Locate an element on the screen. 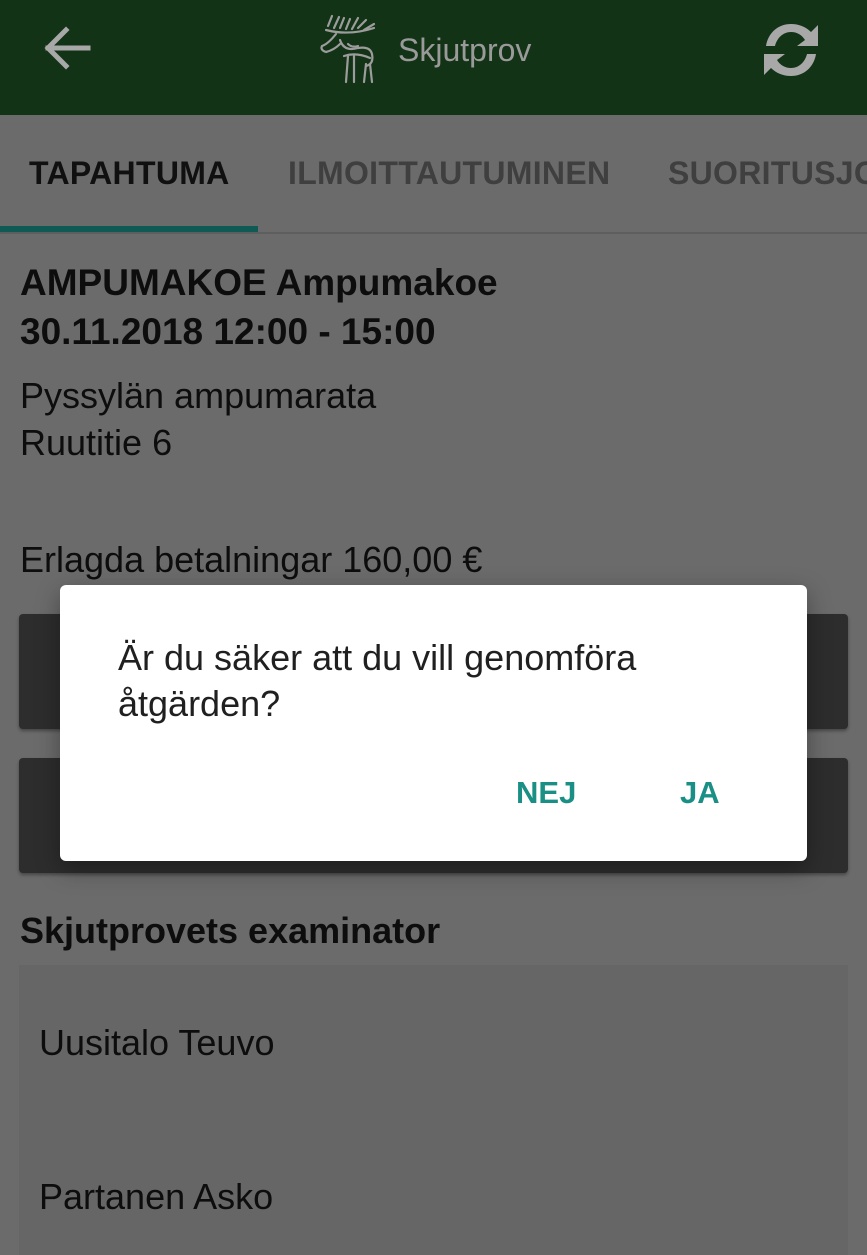 The width and height of the screenshot is (867, 1255). event-location: Pyssylän ampumarata Ruutitie 6 is located at coordinates (198, 419).